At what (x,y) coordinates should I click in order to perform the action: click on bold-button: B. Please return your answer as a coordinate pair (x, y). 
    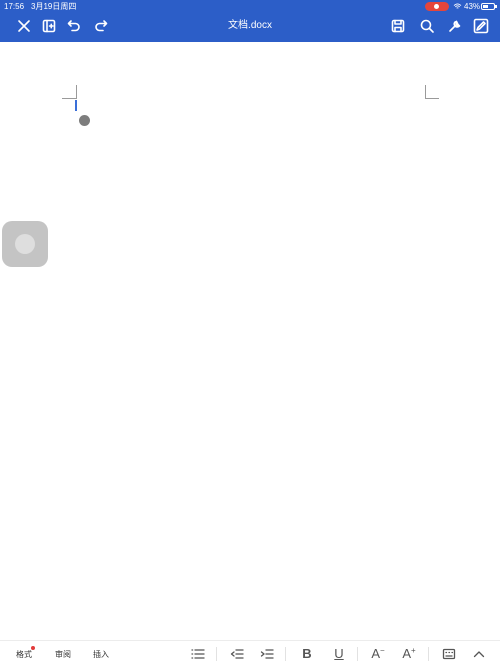
    Looking at the image, I should click on (307, 654).